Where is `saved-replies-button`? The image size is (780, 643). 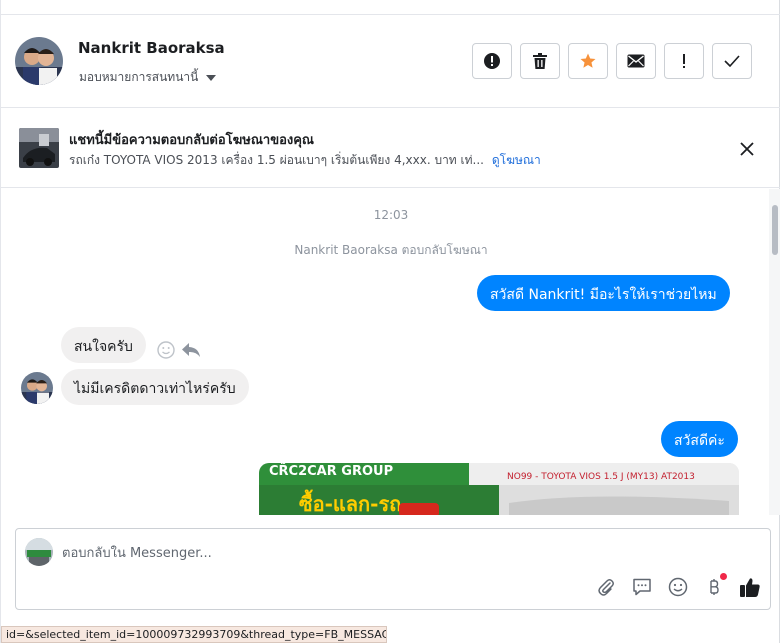
saved-replies-button is located at coordinates (642, 587).